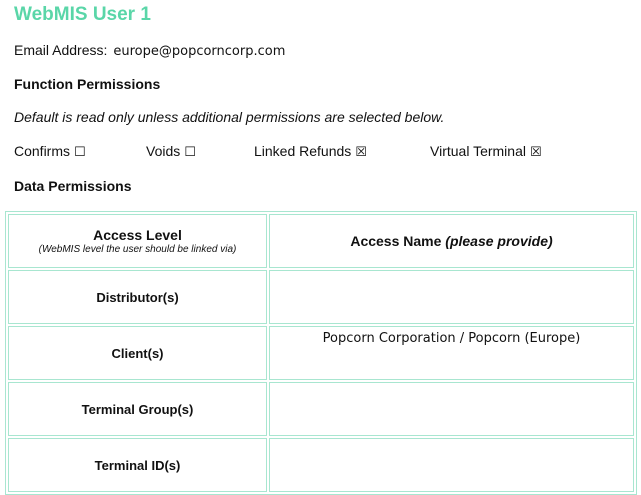 The image size is (641, 495). I want to click on access-name-header: Access Name (please provide), so click(451, 241).